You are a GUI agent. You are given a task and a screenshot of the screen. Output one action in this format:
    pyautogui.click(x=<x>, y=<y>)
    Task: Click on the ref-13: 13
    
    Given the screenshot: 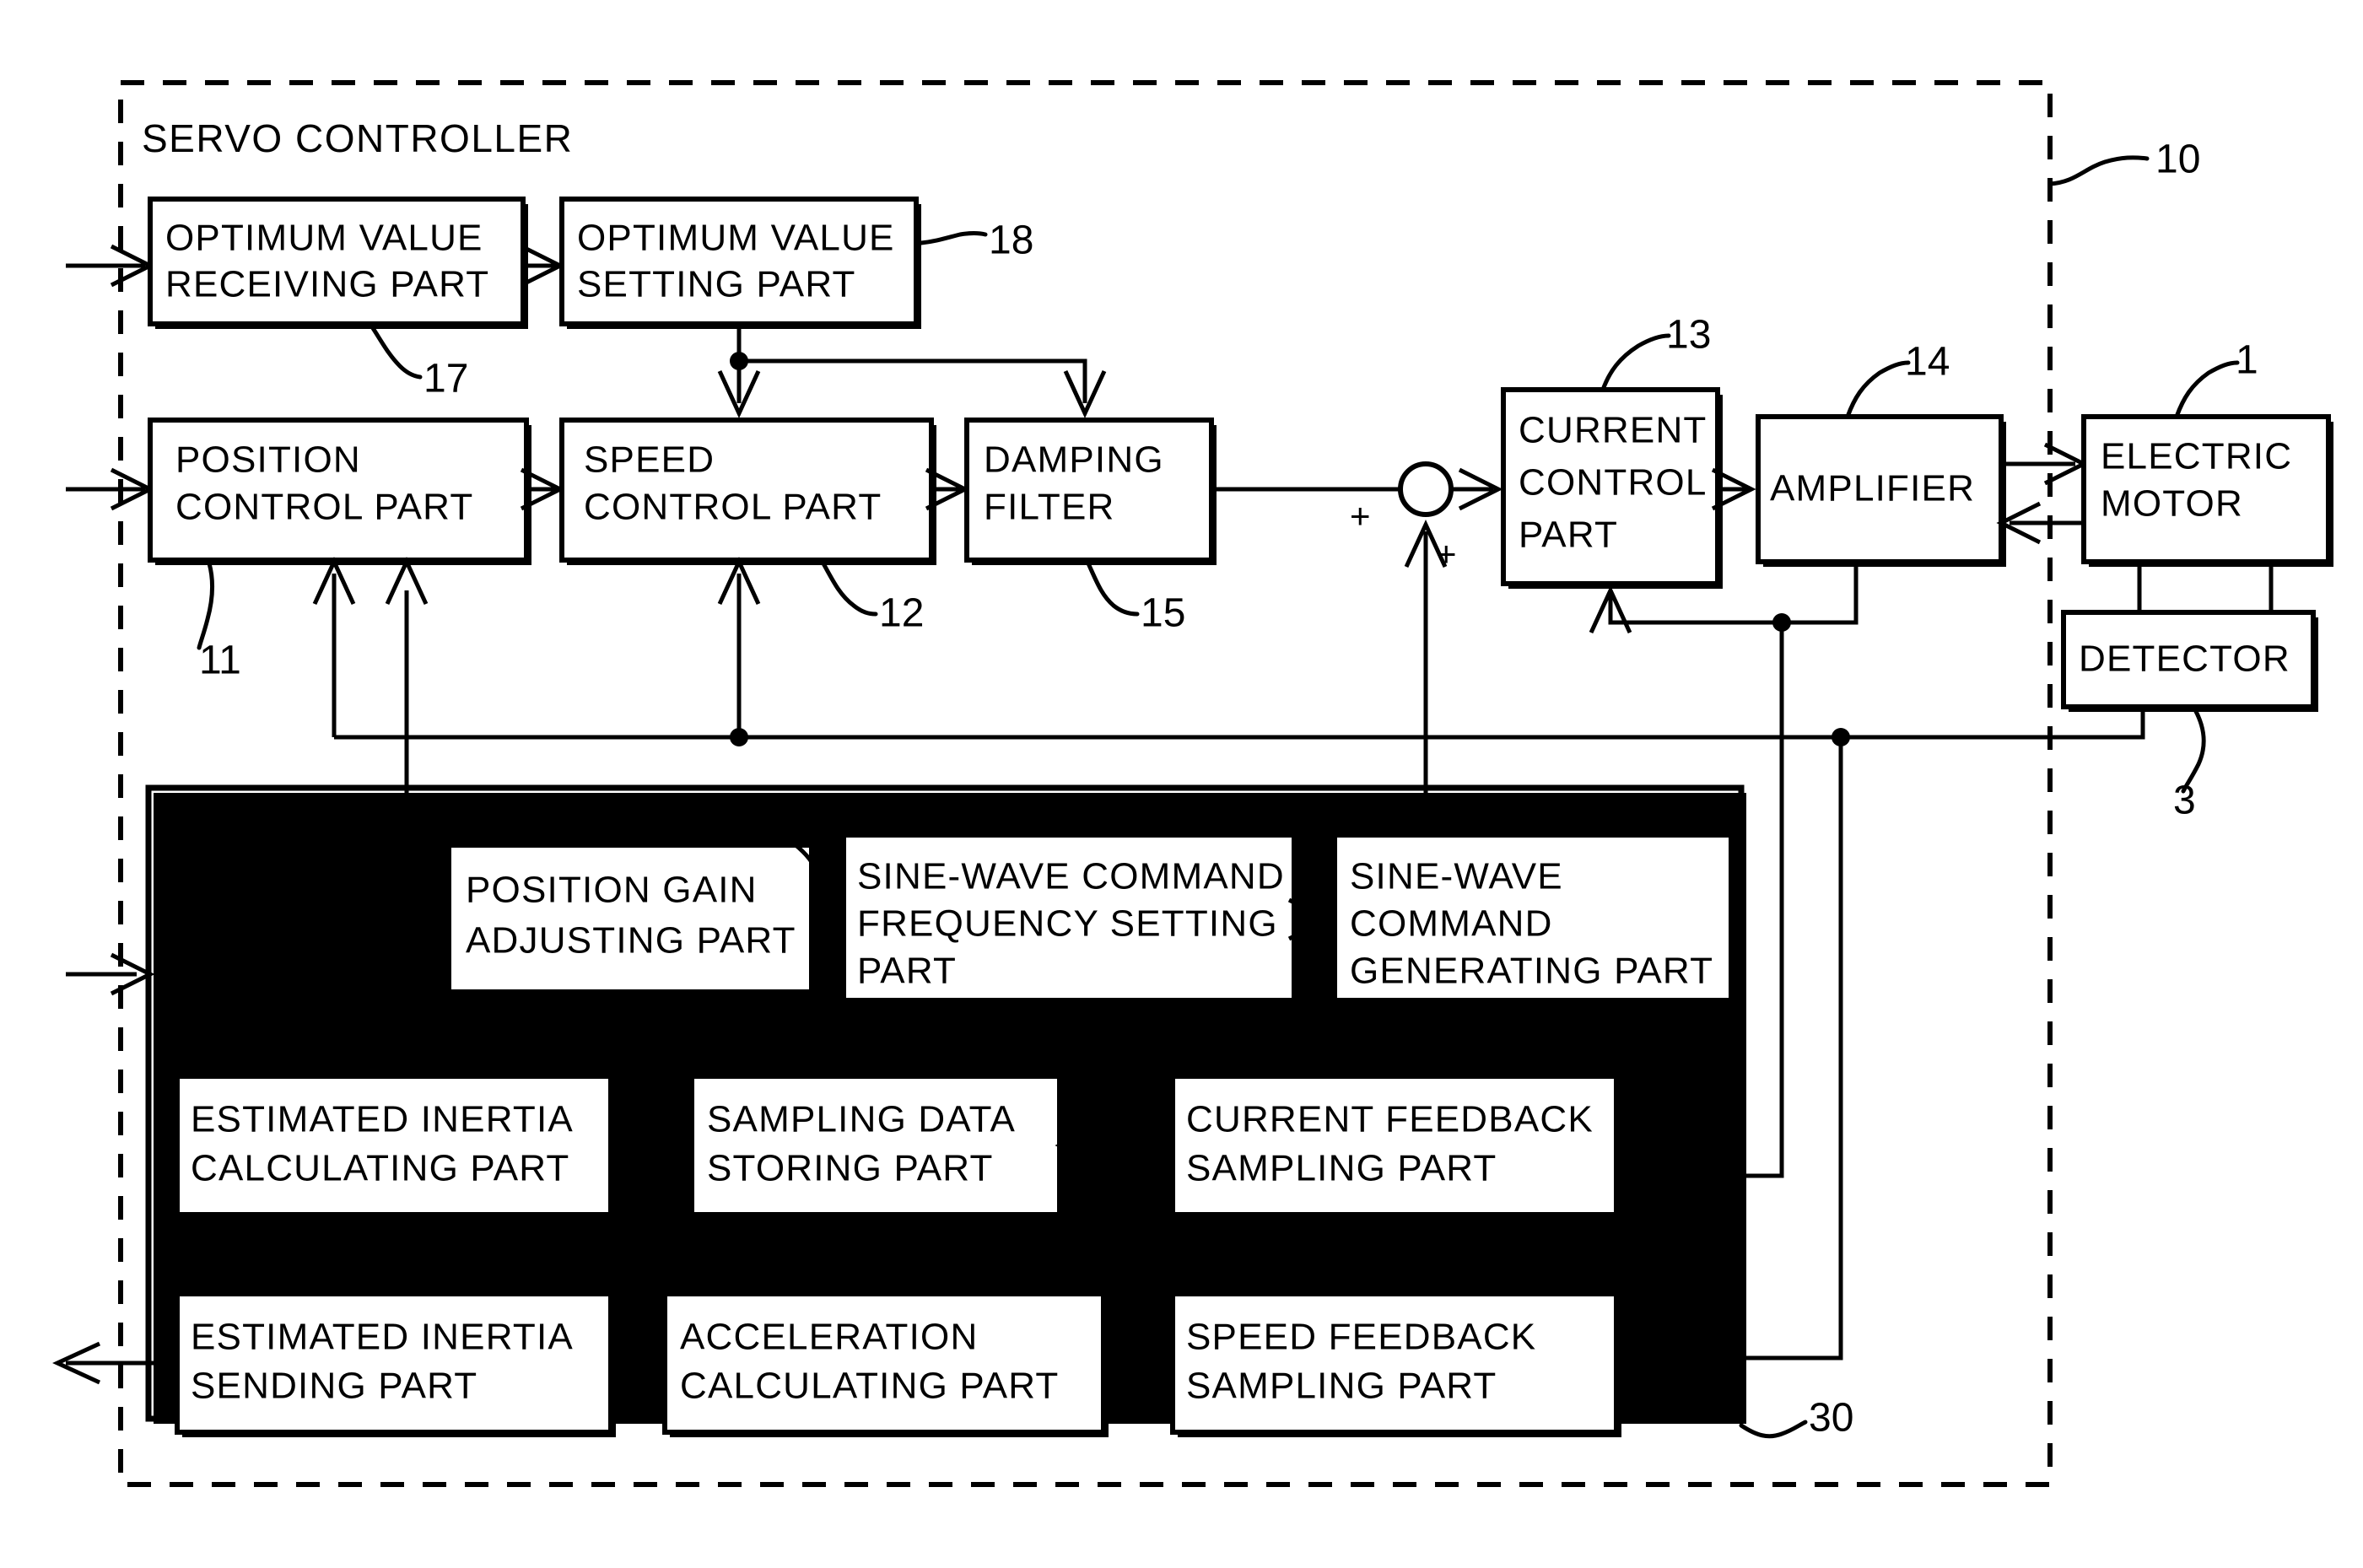 What is the action you would take?
    pyautogui.click(x=1688, y=335)
    